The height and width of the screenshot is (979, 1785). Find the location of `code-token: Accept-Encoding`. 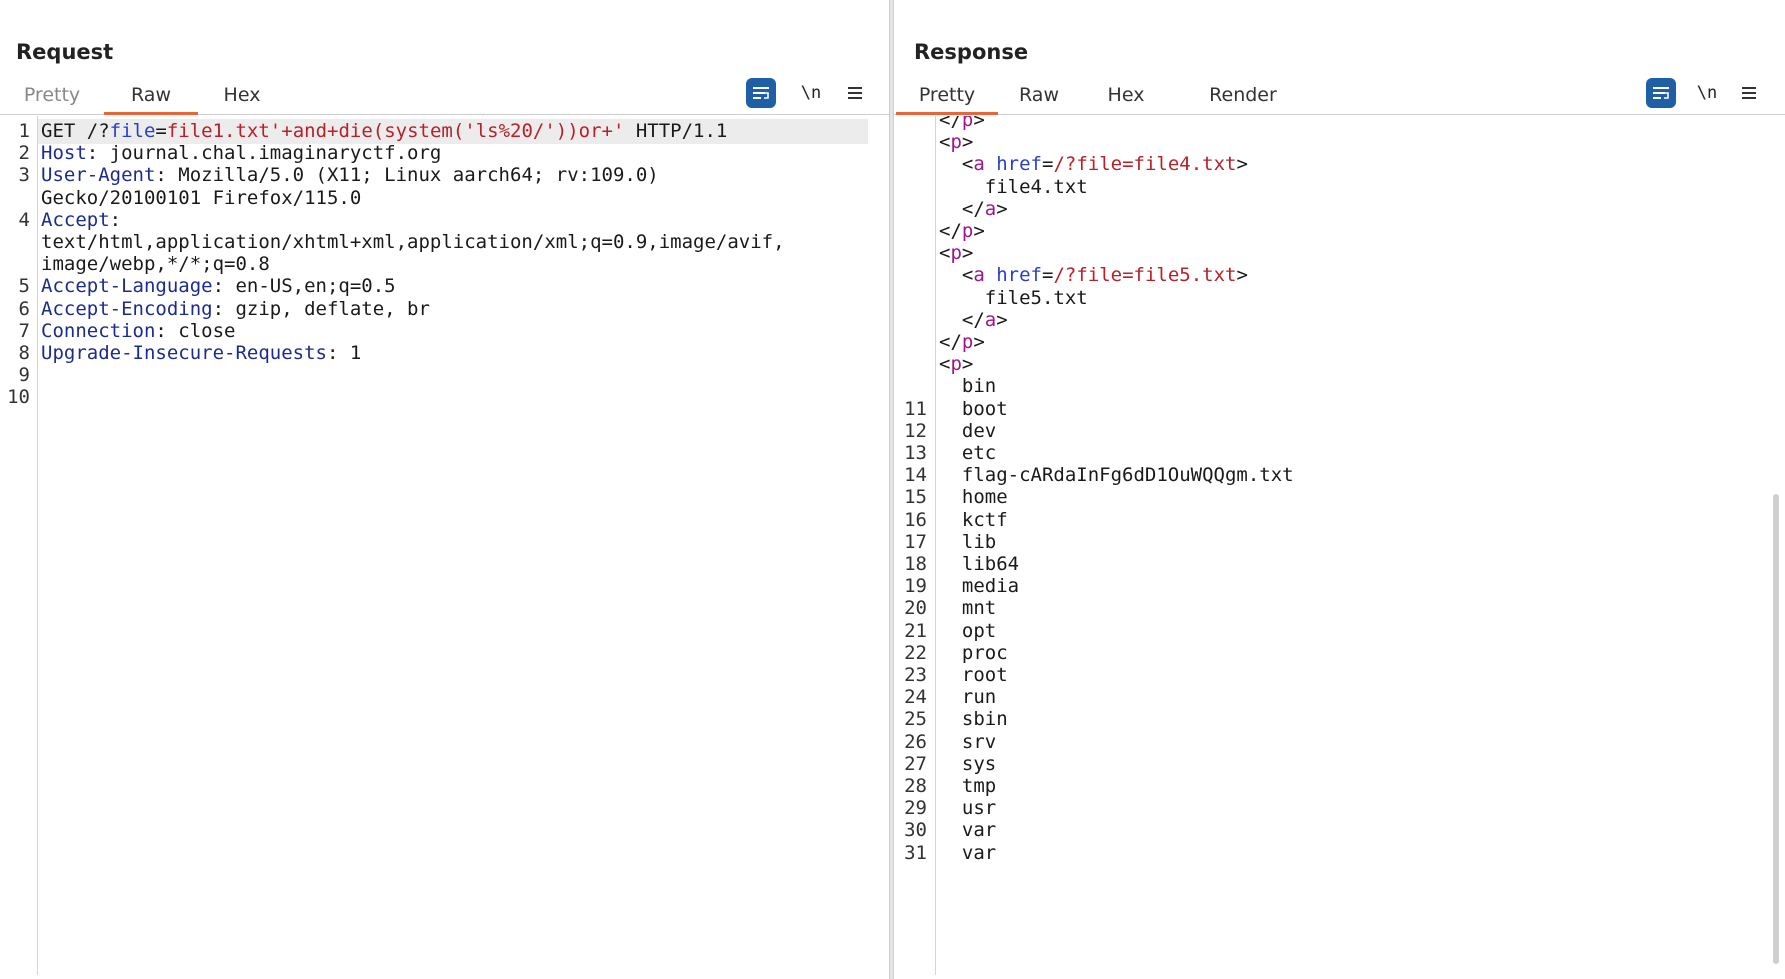

code-token: Accept-Encoding is located at coordinates (127, 308).